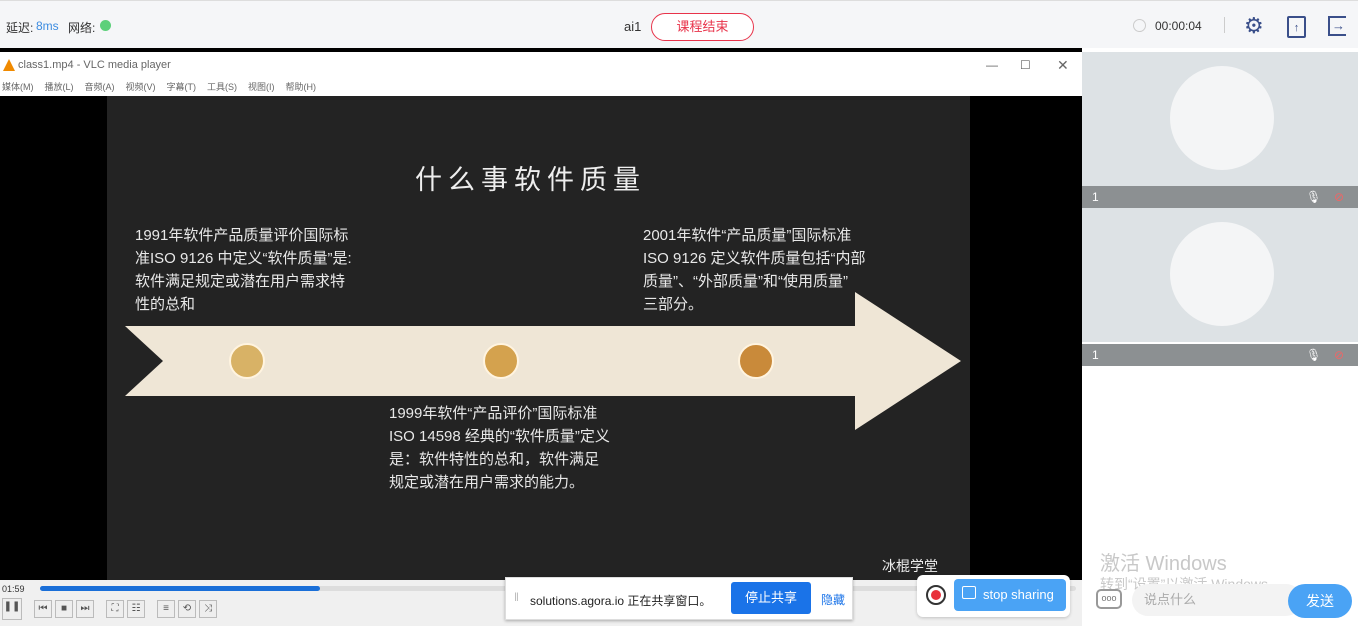  Describe the element at coordinates (745, 281) in the screenshot. I see `text-line: 质量”、“外部质量”和“使用质量”` at that location.